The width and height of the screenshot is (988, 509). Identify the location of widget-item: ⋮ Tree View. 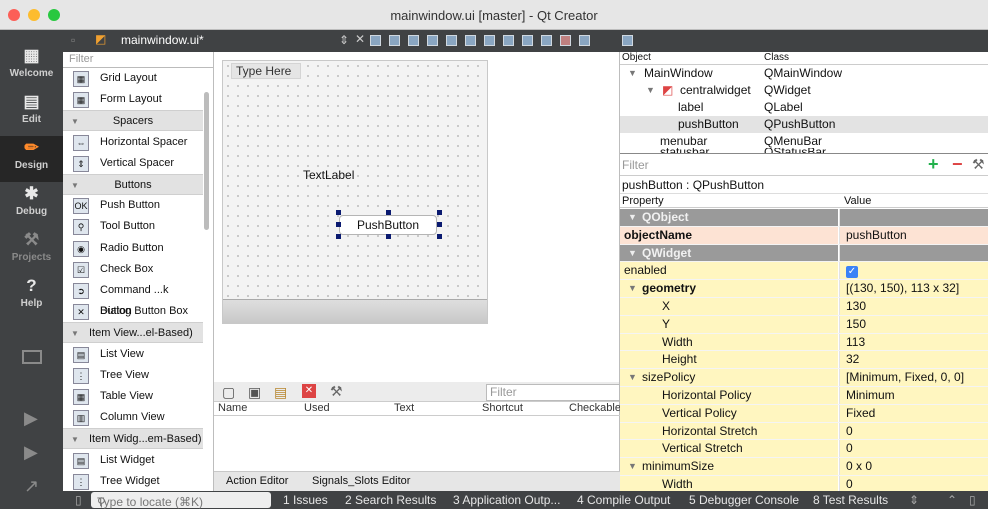
(133, 375).